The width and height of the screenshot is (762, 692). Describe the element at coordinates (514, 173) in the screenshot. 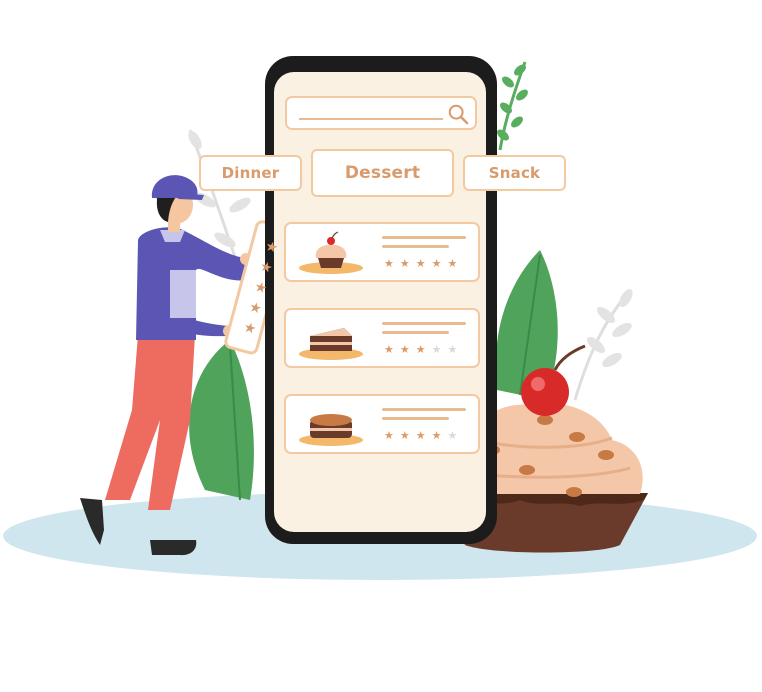

I see `tab-snack: Snack` at that location.